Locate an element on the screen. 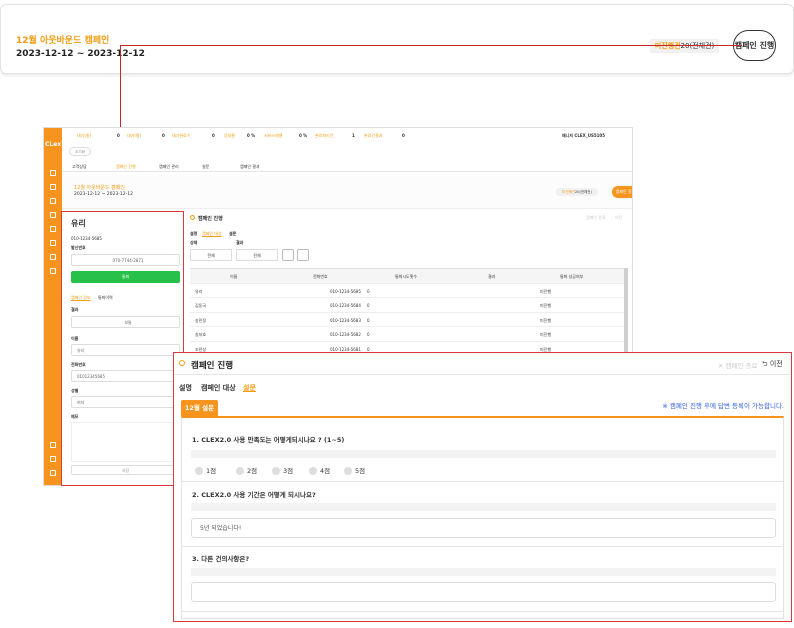 The width and height of the screenshot is (794, 628). clock-icon is located at coordinates (53, 257).